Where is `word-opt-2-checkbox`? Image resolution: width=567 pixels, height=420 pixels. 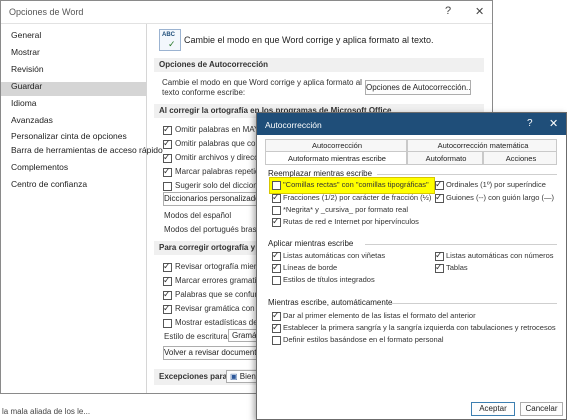 word-opt-2-checkbox is located at coordinates (167, 294).